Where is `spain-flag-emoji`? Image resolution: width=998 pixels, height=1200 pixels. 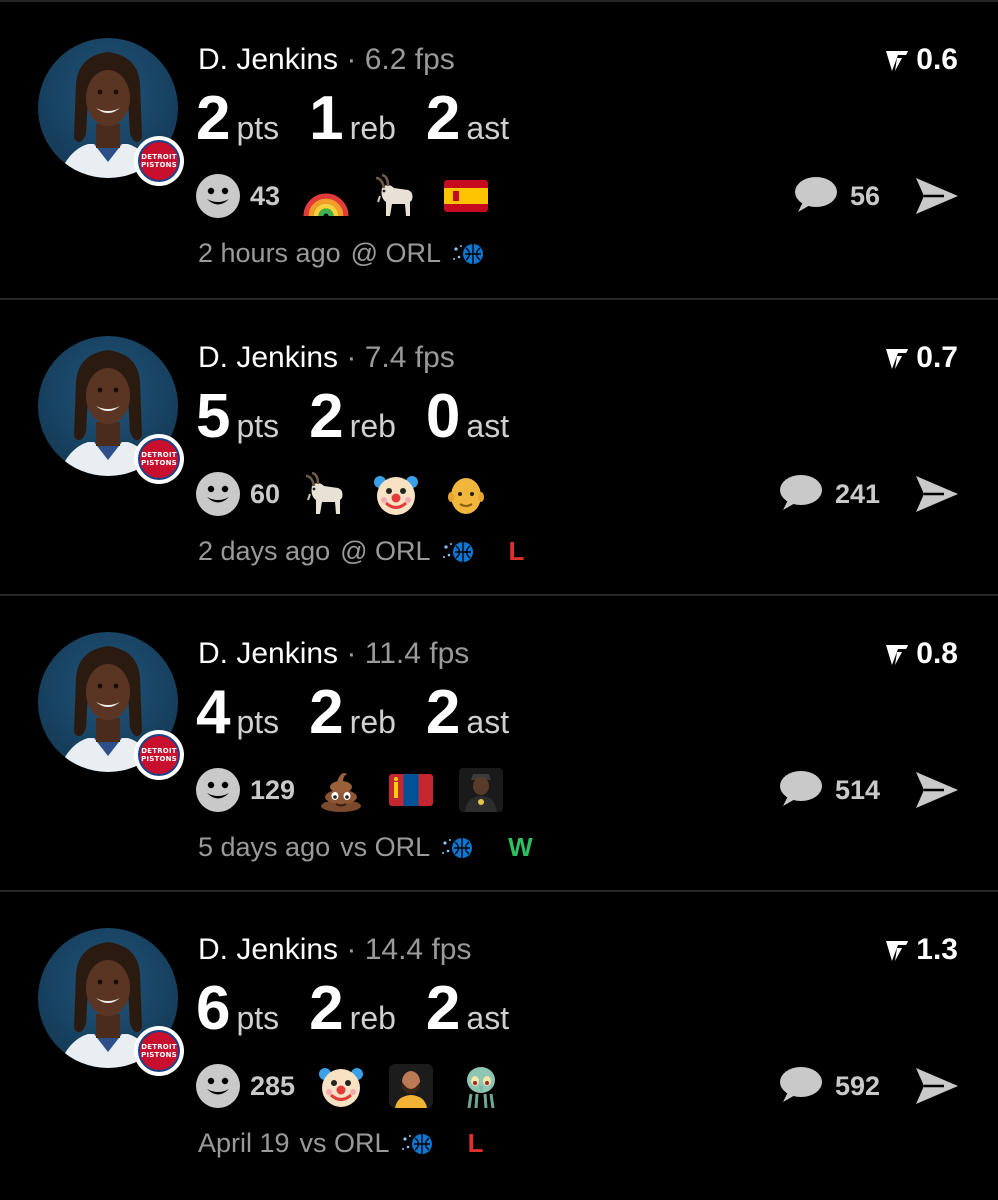 spain-flag-emoji is located at coordinates (466, 196).